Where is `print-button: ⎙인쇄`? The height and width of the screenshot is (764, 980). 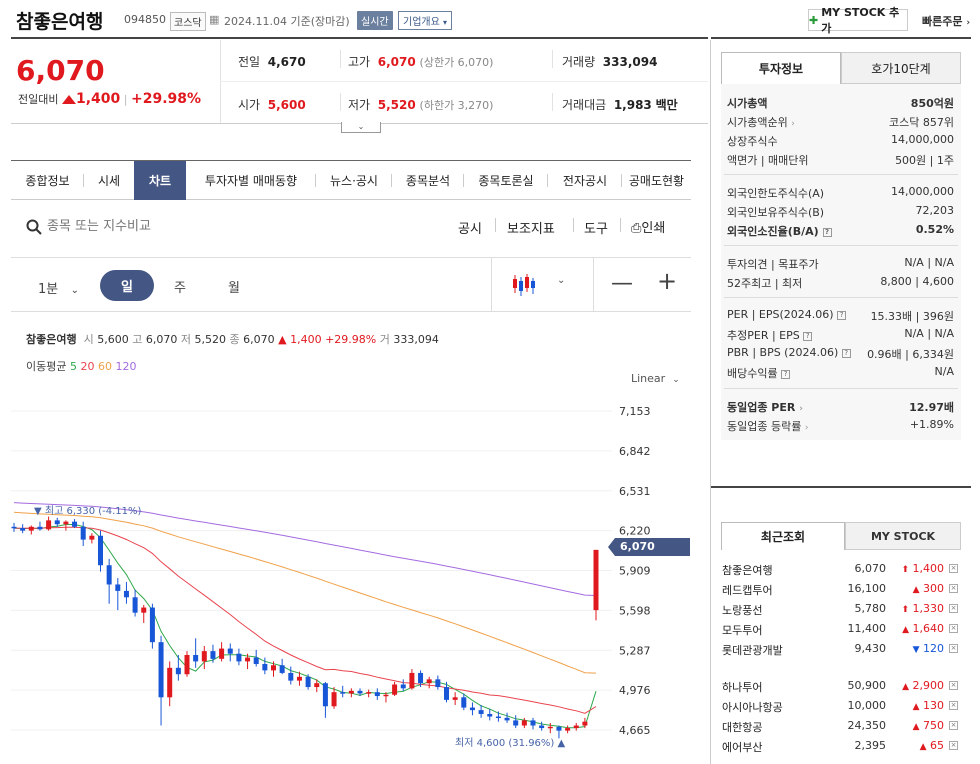 print-button: ⎙인쇄 is located at coordinates (648, 226).